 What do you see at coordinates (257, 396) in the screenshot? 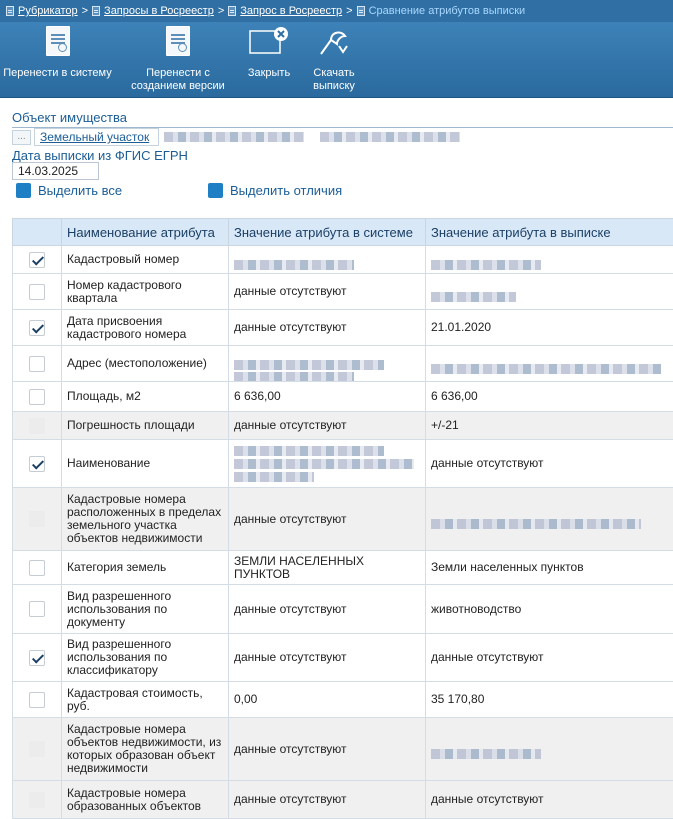
I see `cell-system-text: 6 636,00` at bounding box center [257, 396].